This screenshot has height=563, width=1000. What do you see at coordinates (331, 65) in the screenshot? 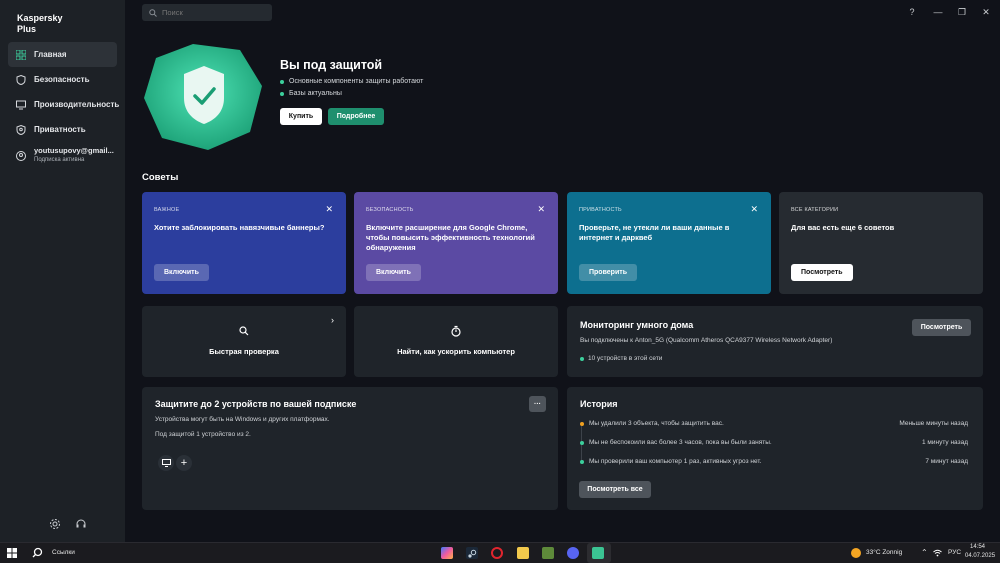
I see `protection-status-title: Вы под защитой` at bounding box center [331, 65].